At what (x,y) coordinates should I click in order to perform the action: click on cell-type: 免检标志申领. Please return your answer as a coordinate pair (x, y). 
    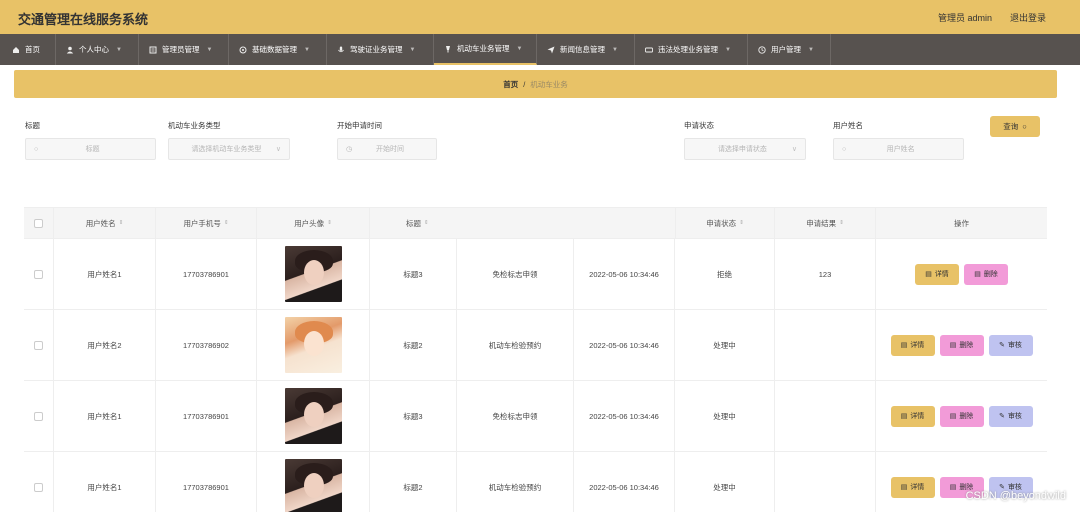
    Looking at the image, I should click on (515, 274).